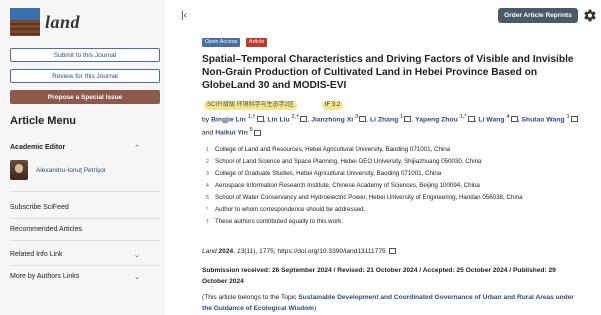 The width and height of the screenshot is (601, 315). Describe the element at coordinates (590, 15) in the screenshot. I see `gear-icon` at that location.